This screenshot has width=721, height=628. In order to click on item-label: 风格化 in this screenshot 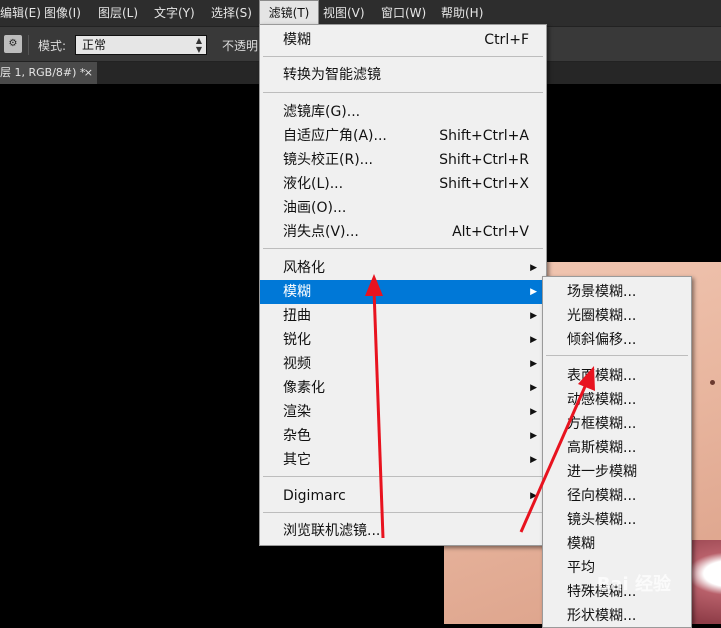, I will do `click(304, 268)`.